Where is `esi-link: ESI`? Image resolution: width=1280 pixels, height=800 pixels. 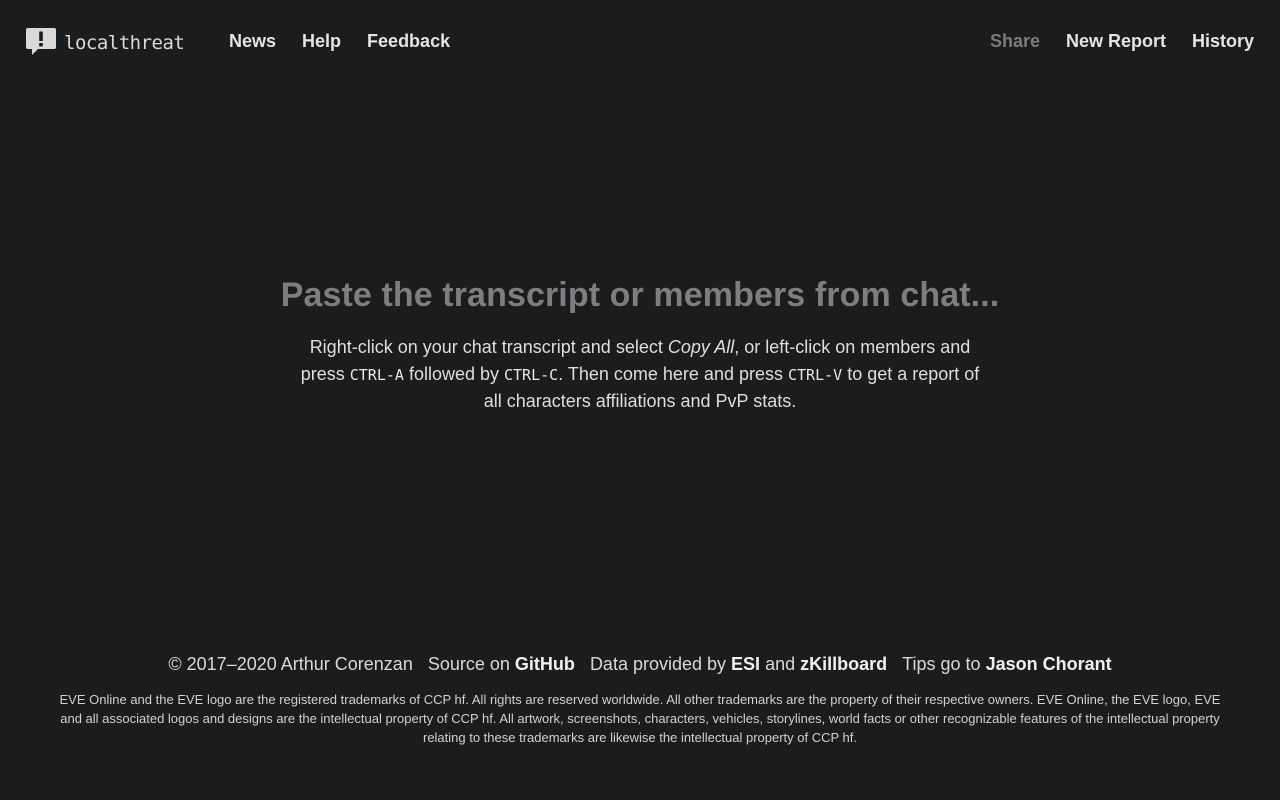 esi-link: ESI is located at coordinates (745, 664).